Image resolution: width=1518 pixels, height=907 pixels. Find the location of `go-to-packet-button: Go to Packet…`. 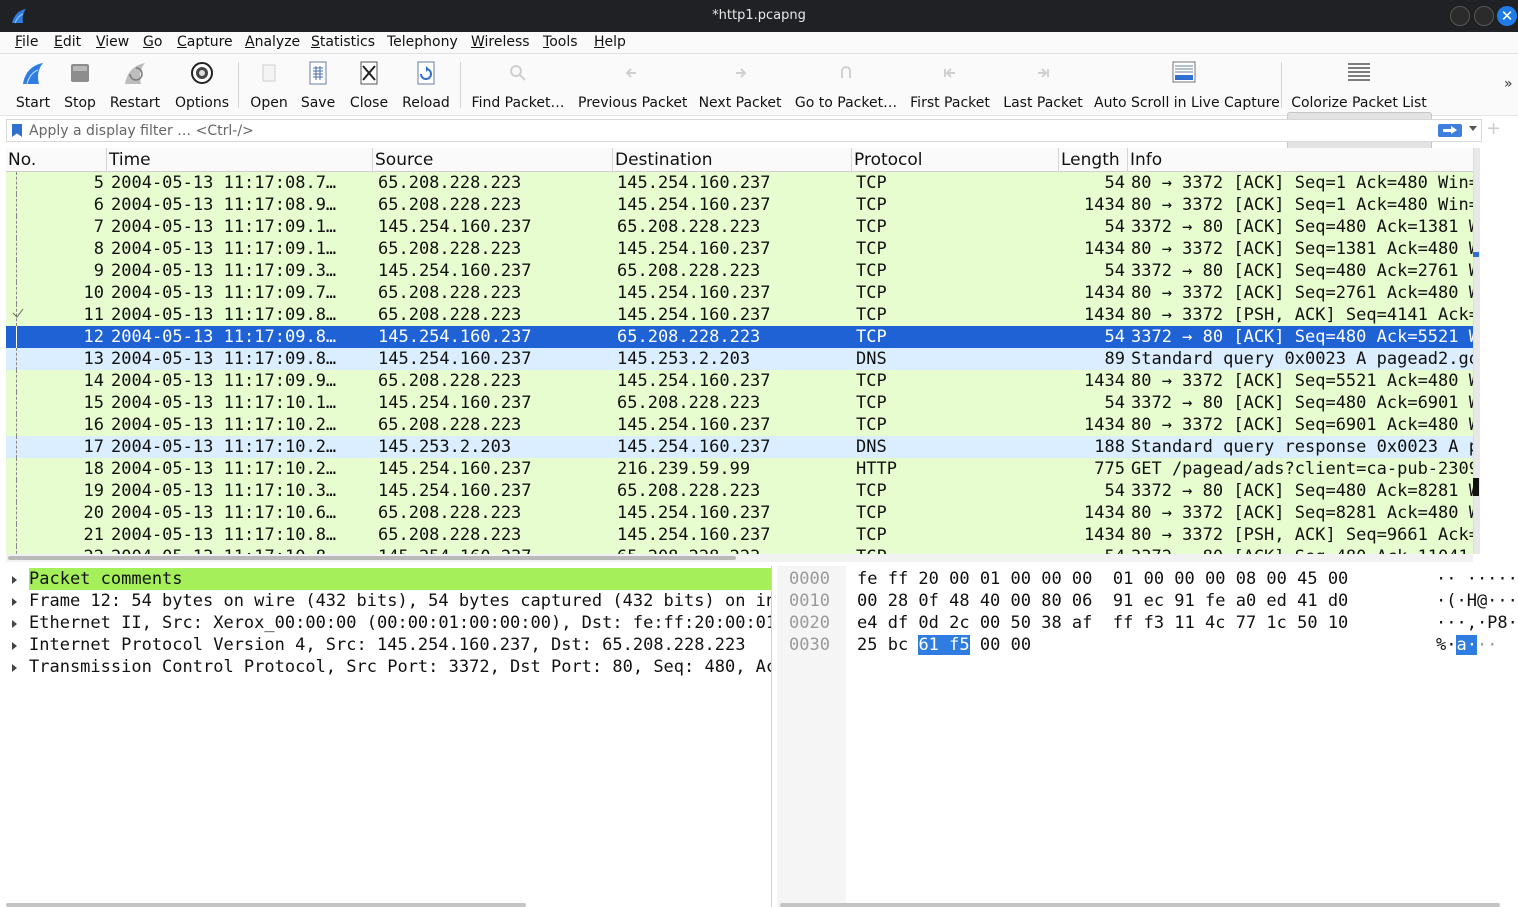

go-to-packet-button: Go to Packet… is located at coordinates (846, 85).